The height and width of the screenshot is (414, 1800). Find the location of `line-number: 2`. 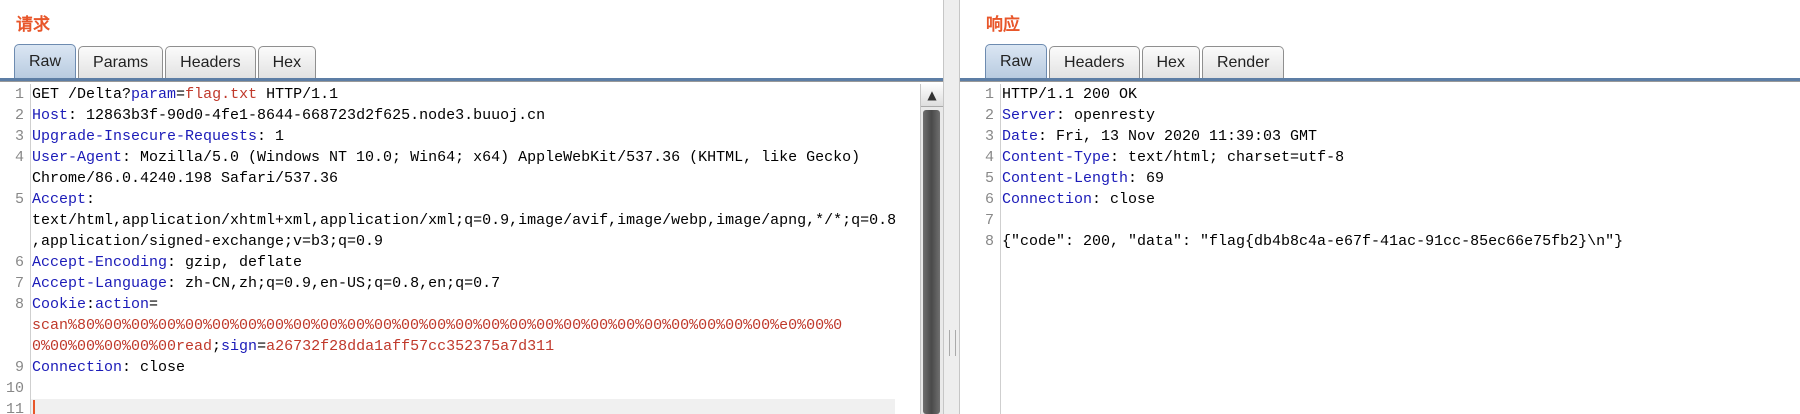

line-number: 2 is located at coordinates (19, 115).